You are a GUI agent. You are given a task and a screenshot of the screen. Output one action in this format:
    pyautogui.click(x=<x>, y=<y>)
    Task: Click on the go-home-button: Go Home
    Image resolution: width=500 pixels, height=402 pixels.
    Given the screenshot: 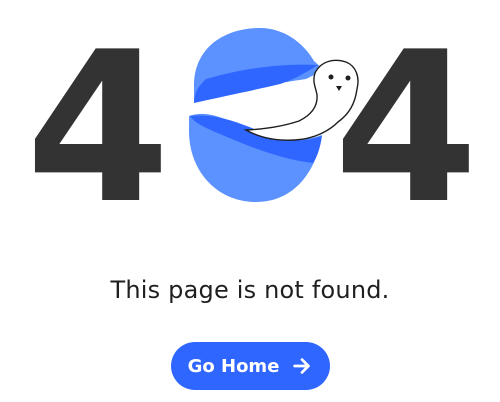 What is the action you would take?
    pyautogui.click(x=250, y=366)
    